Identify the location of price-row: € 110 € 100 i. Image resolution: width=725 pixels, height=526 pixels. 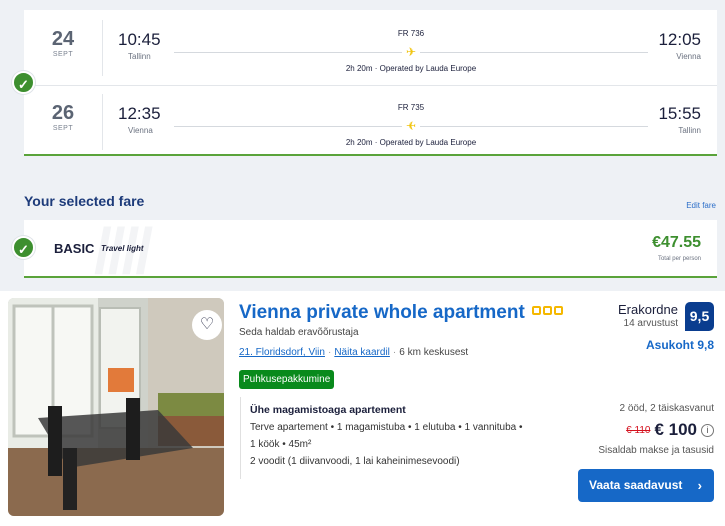
(670, 430).